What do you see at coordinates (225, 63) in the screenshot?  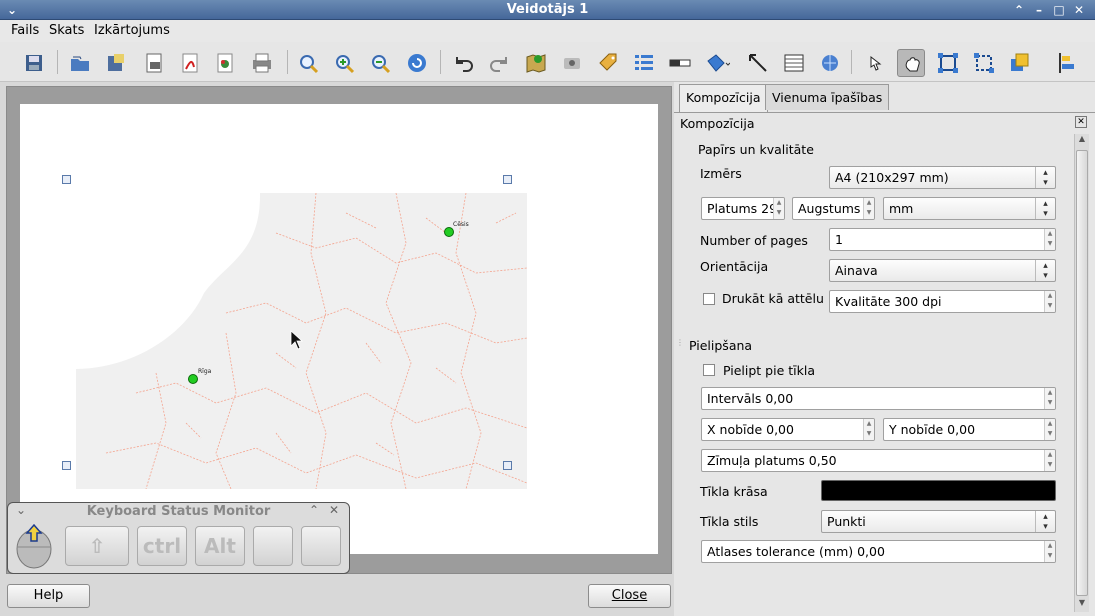 I see `export-svg-icon` at bounding box center [225, 63].